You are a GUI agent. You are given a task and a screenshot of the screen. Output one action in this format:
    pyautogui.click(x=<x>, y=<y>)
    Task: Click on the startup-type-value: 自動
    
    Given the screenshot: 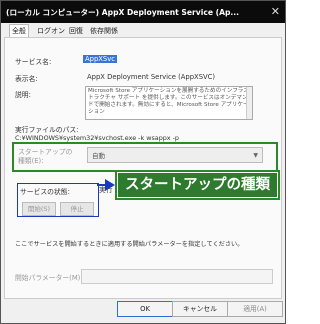 What is the action you would take?
    pyautogui.click(x=98, y=156)
    